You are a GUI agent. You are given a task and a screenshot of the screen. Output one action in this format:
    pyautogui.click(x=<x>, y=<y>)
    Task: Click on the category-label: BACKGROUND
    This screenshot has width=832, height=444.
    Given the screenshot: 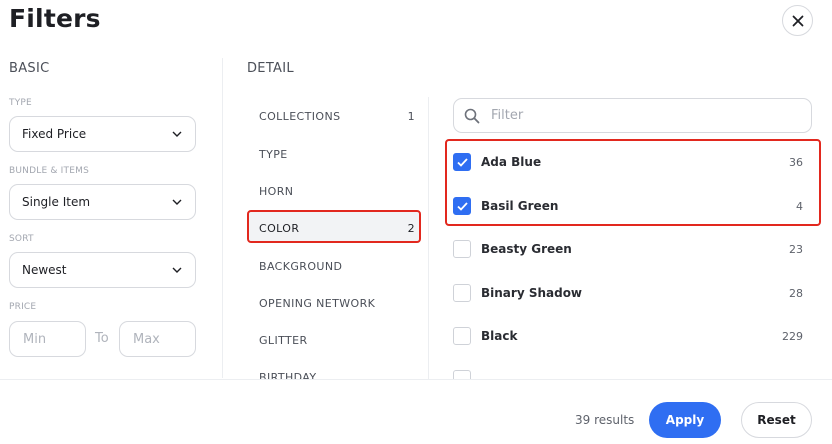 What is the action you would take?
    pyautogui.click(x=301, y=266)
    